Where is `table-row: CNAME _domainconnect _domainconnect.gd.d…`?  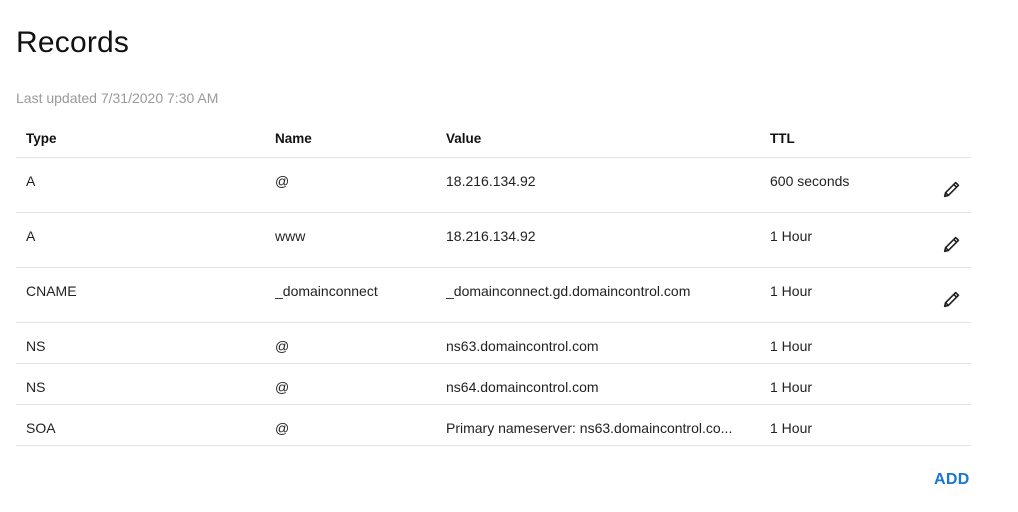
table-row: CNAME _domainconnect _domainconnect.gd.d… is located at coordinates (493, 295).